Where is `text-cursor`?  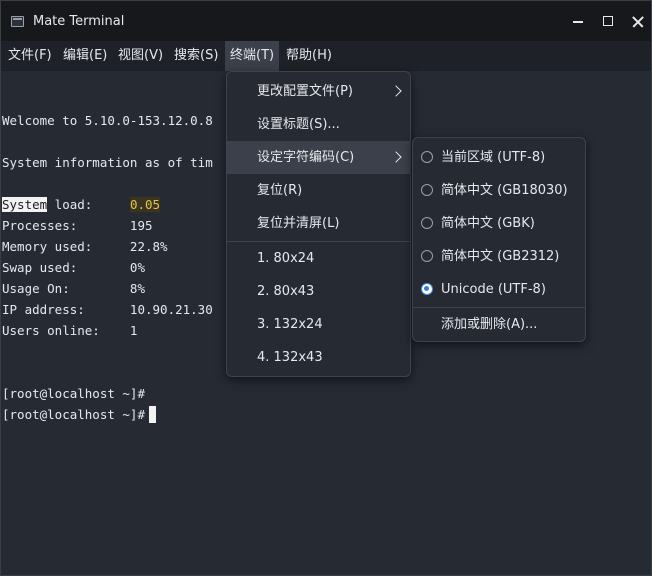
text-cursor is located at coordinates (152, 414).